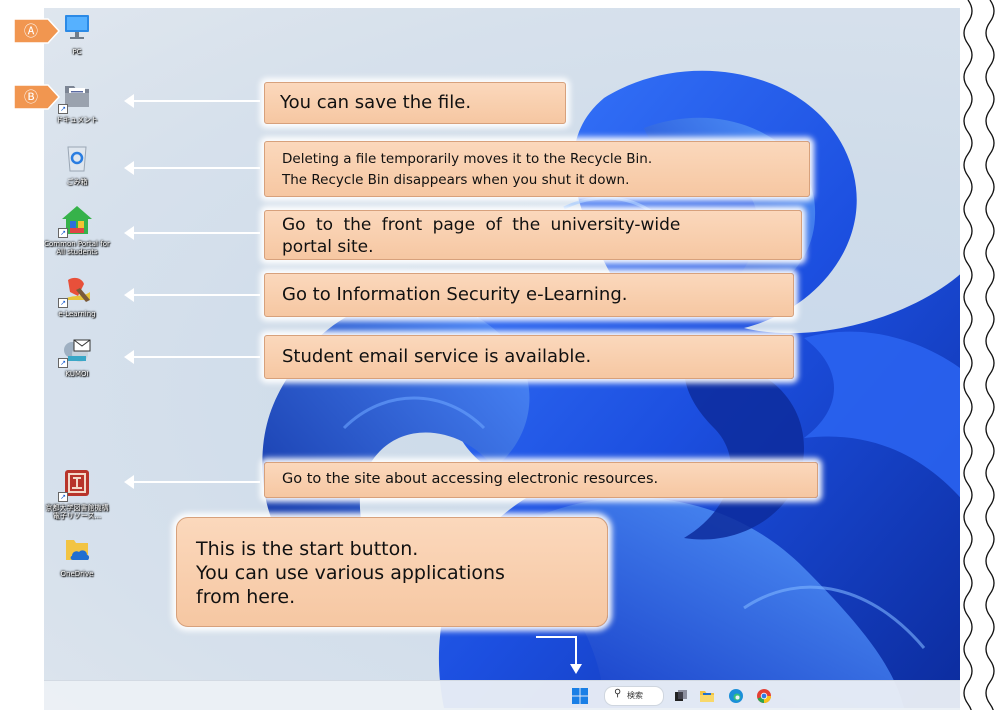 Image resolution: width=1002 pixels, height=710 pixels. I want to click on portal-house-icon: ↗, so click(76, 221).